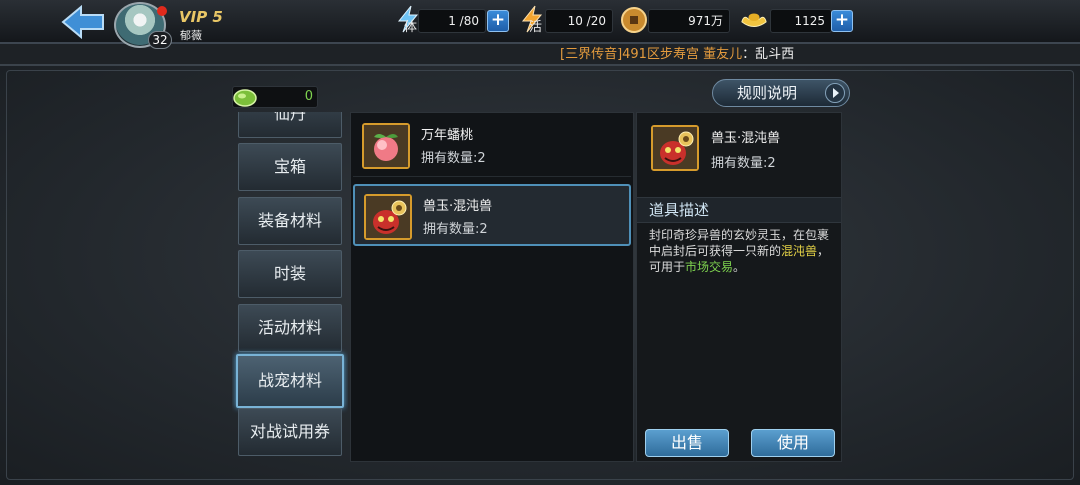 The image size is (1080, 485). Describe the element at coordinates (290, 274) in the screenshot. I see `category-fashion: 时装` at that location.